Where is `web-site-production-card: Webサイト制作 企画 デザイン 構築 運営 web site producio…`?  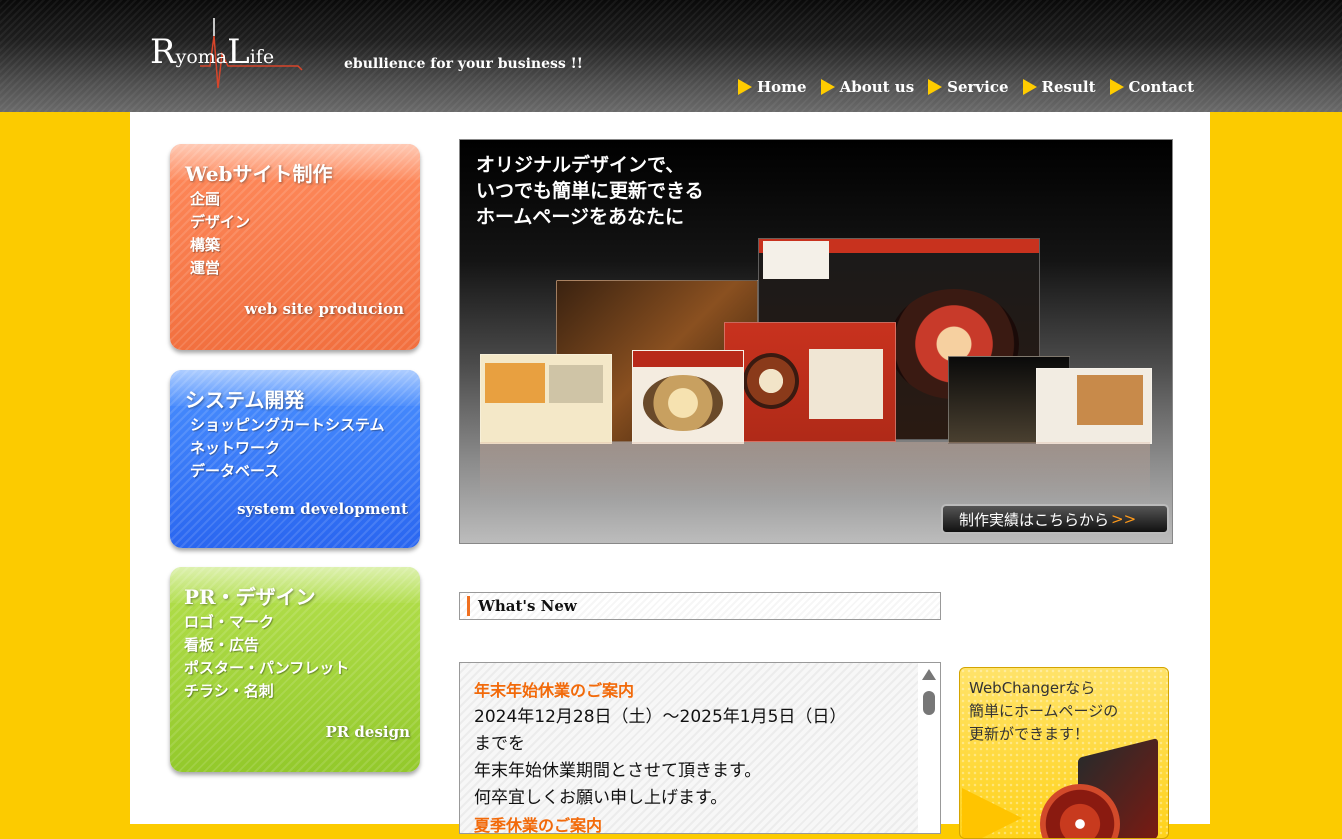
web-site-production-card: Webサイト制作 企画 デザイン 構築 運営 web site producio… is located at coordinates (295, 247).